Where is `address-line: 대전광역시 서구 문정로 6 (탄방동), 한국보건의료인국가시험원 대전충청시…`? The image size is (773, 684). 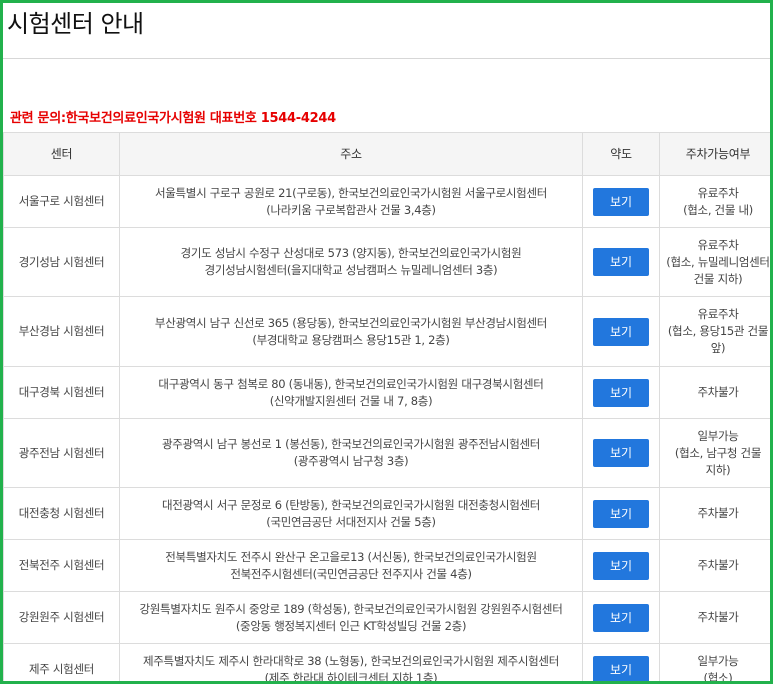 address-line: 대전광역시 서구 문정로 6 (탄방동), 한국보건의료인국가시험원 대전충청시… is located at coordinates (351, 504).